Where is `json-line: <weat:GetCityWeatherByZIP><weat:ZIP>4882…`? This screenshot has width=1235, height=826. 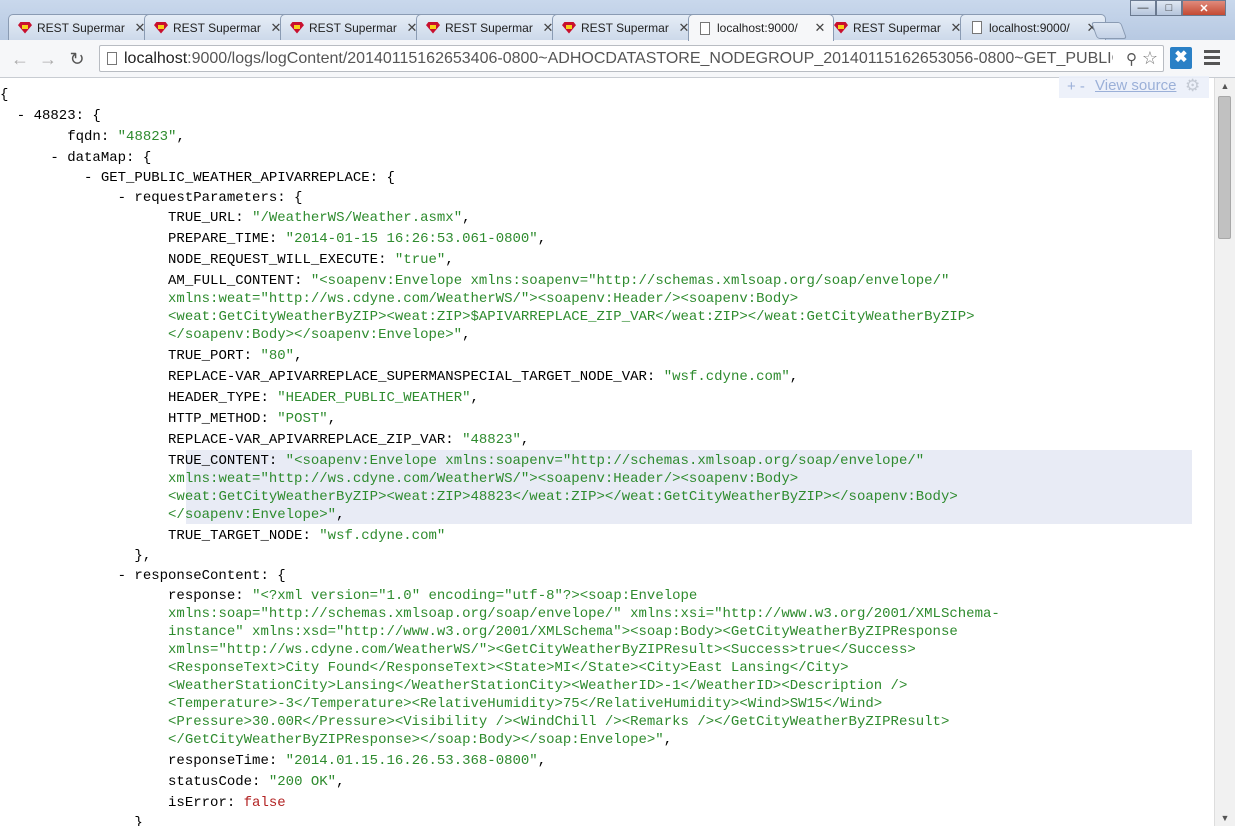 json-line: <weat:GetCityWeatherByZIP><weat:ZIP>4882… is located at coordinates (563, 497).